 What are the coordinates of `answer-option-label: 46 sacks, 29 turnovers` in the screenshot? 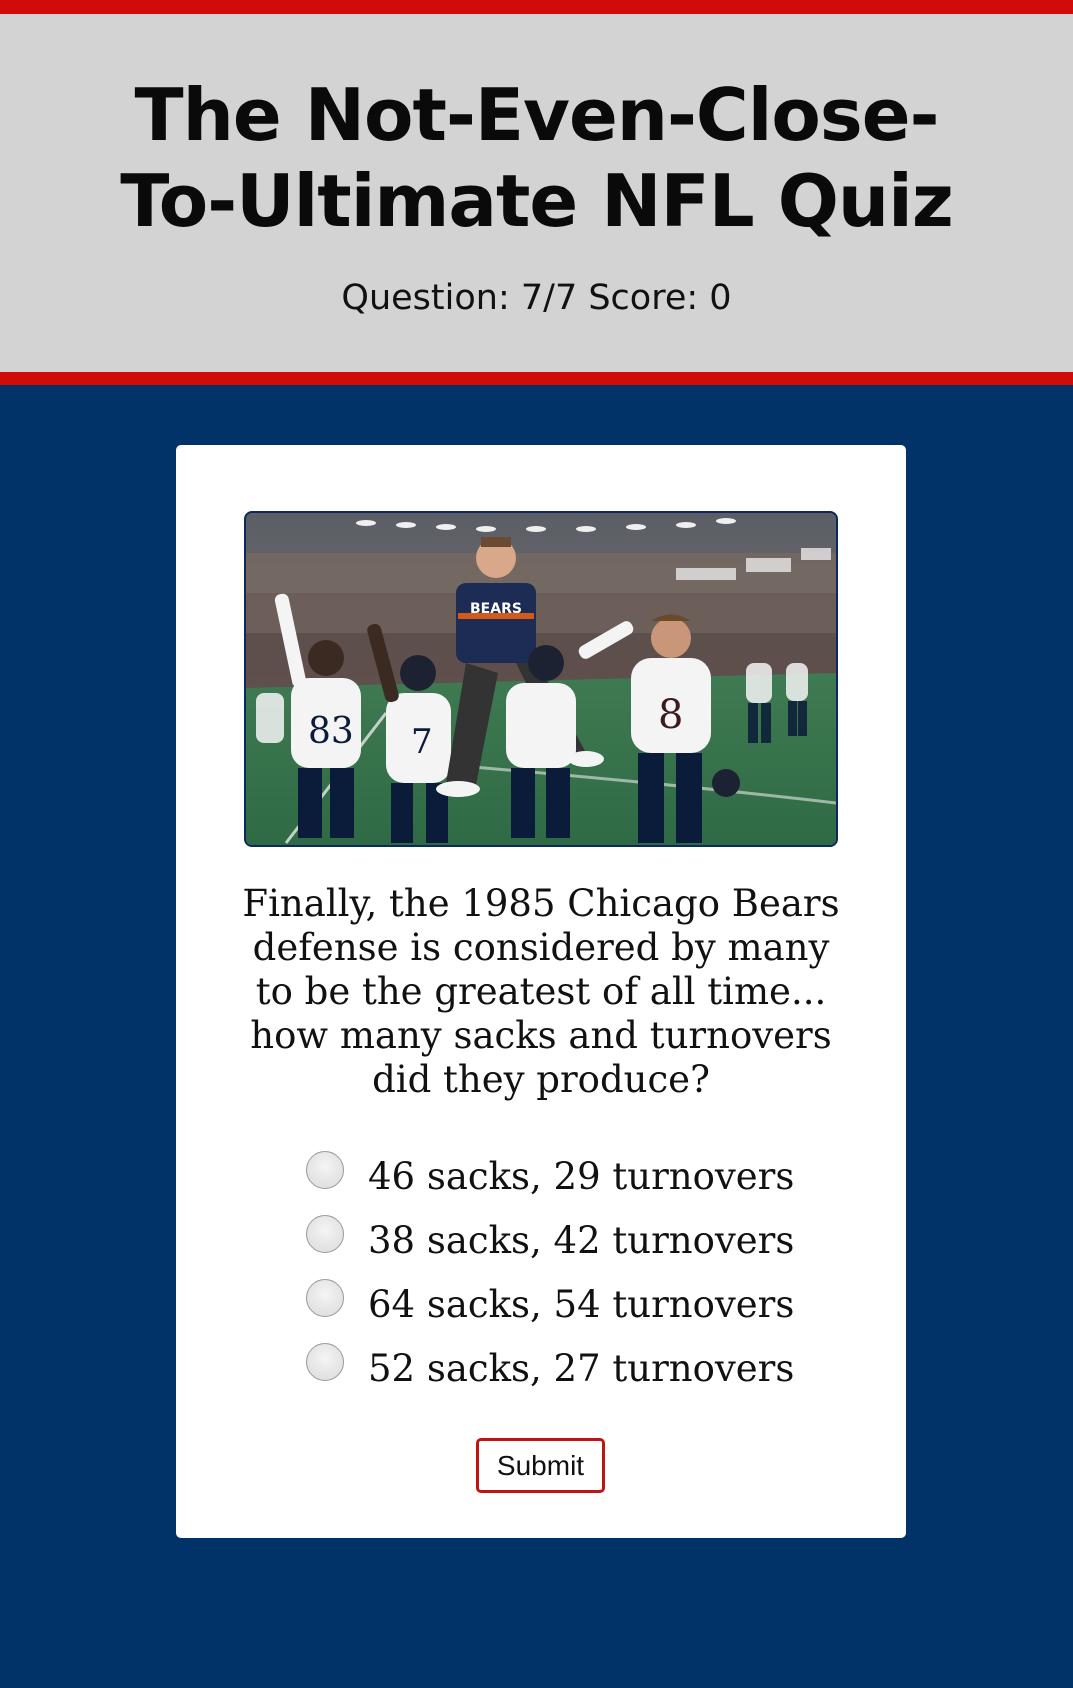 It's located at (581, 1176).